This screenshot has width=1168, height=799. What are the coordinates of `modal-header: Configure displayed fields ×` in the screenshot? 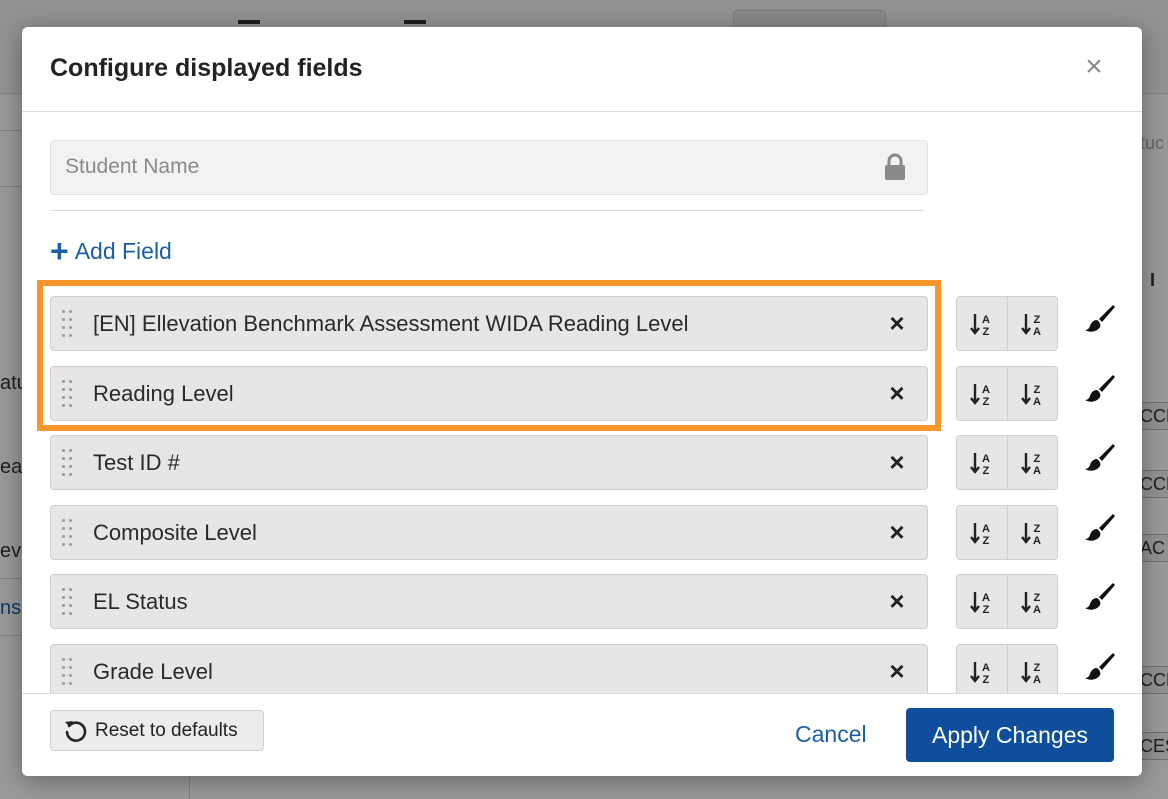 It's located at (582, 69).